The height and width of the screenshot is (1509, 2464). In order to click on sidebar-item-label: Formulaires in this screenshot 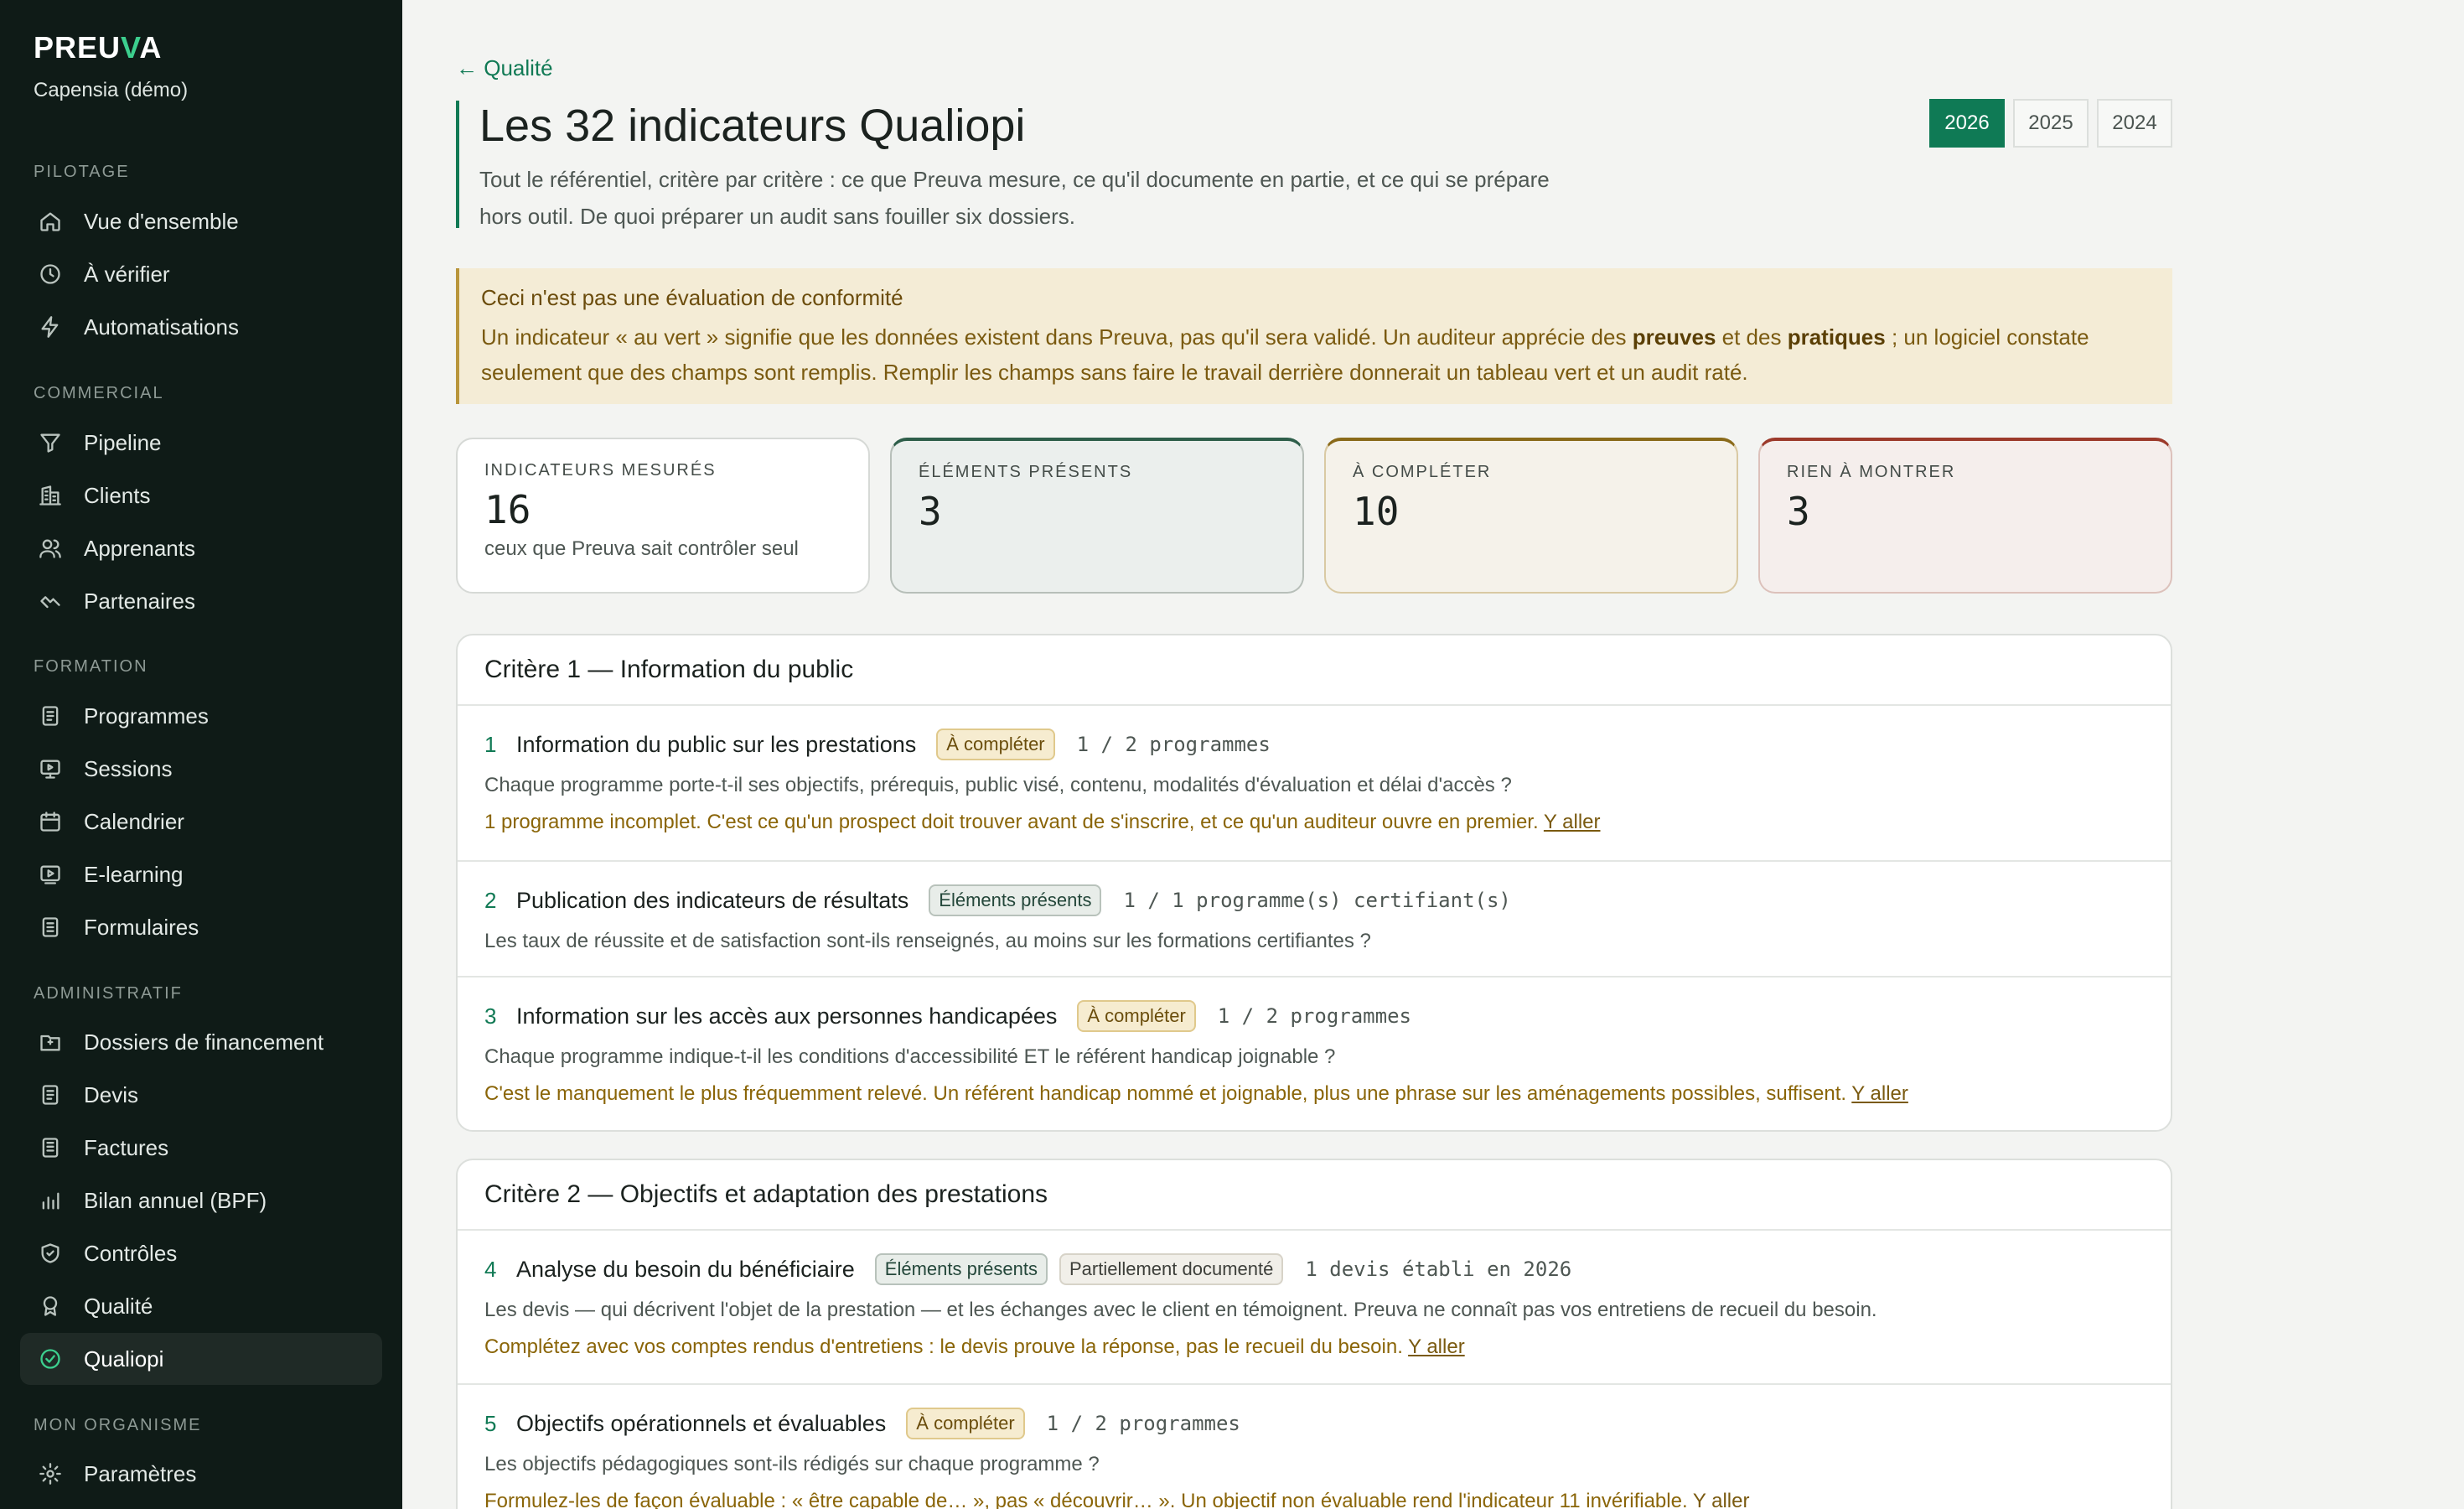, I will do `click(141, 927)`.